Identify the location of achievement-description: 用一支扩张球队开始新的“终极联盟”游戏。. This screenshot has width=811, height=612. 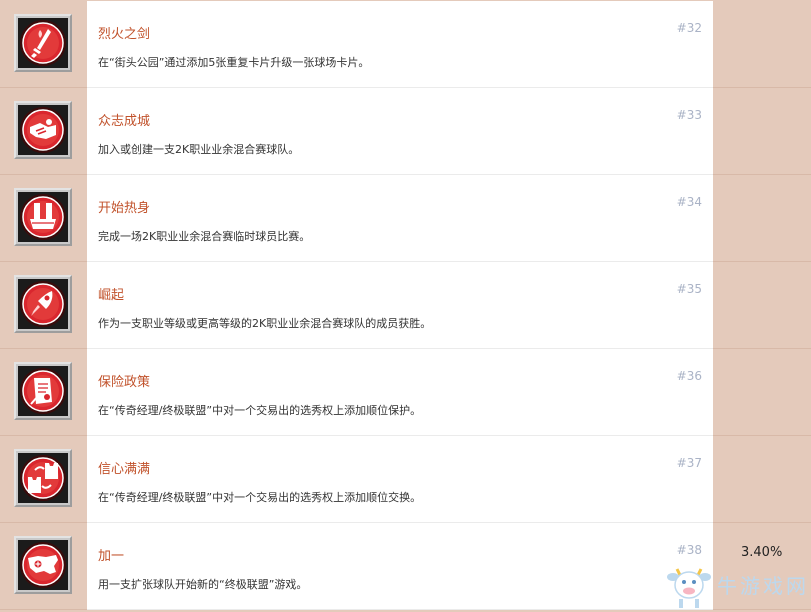
(203, 584).